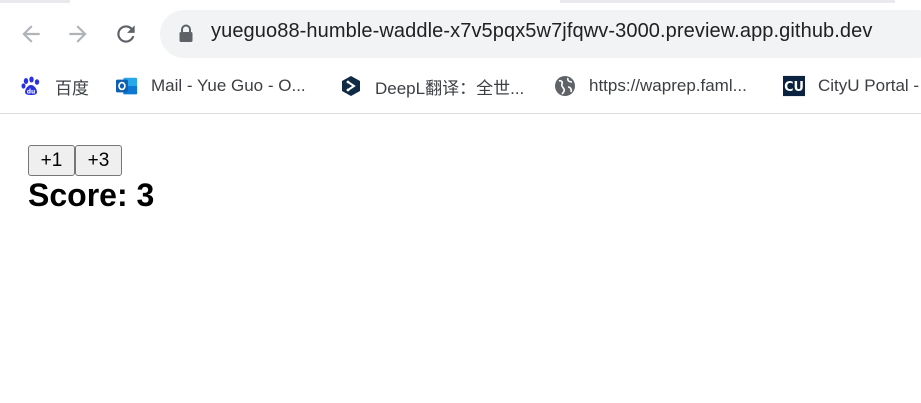 The width and height of the screenshot is (921, 403). Describe the element at coordinates (31, 92) in the screenshot. I see `svg-text: du` at that location.